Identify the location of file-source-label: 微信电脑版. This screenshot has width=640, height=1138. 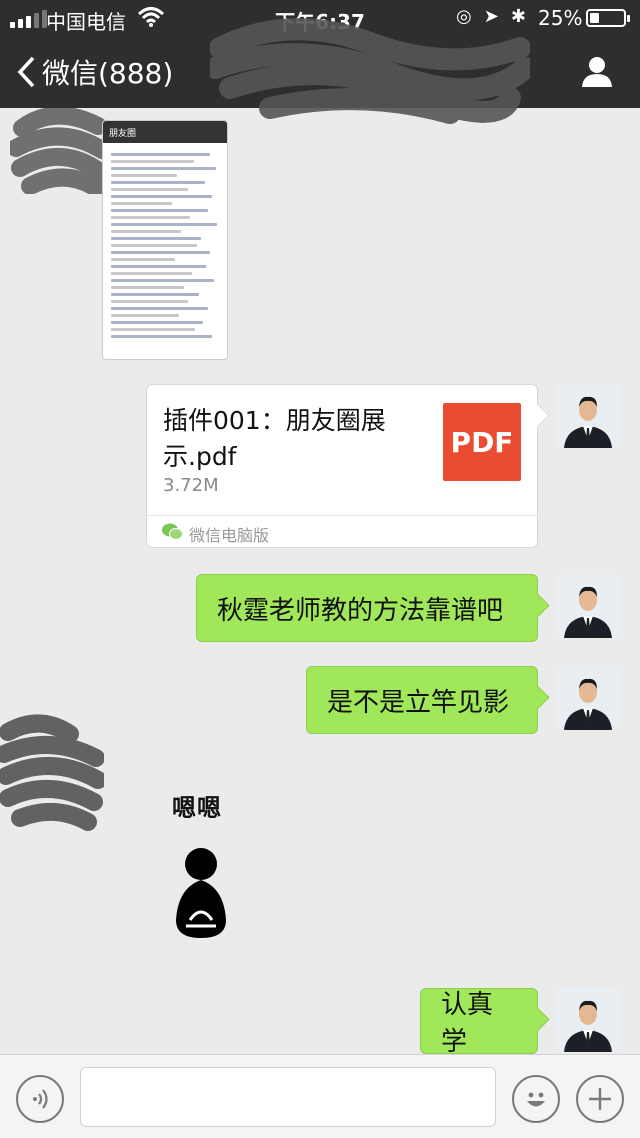
(229, 535).